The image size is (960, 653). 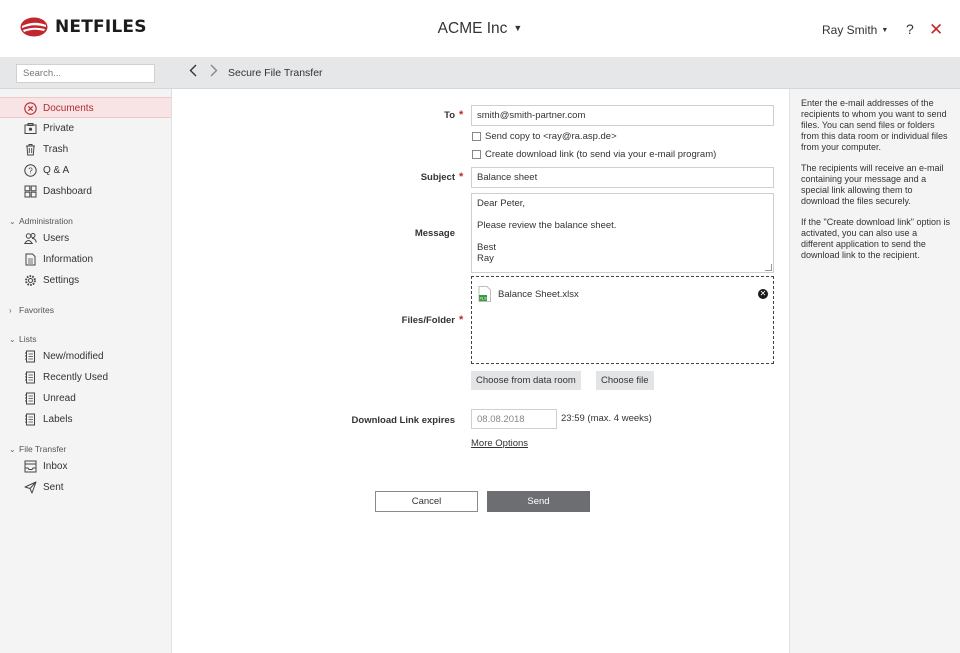 What do you see at coordinates (85, 73) in the screenshot?
I see `search-input` at bounding box center [85, 73].